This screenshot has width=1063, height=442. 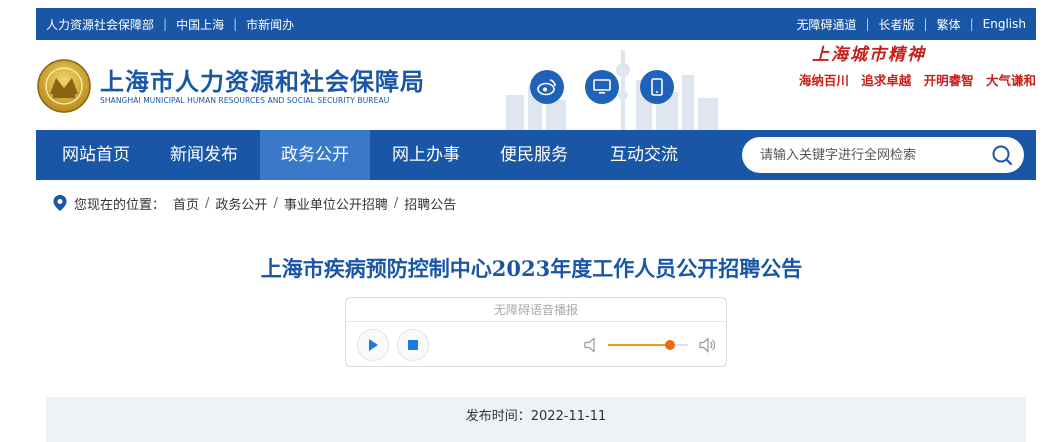 I want to click on link-news-office: 市新闻办, so click(x=270, y=24).